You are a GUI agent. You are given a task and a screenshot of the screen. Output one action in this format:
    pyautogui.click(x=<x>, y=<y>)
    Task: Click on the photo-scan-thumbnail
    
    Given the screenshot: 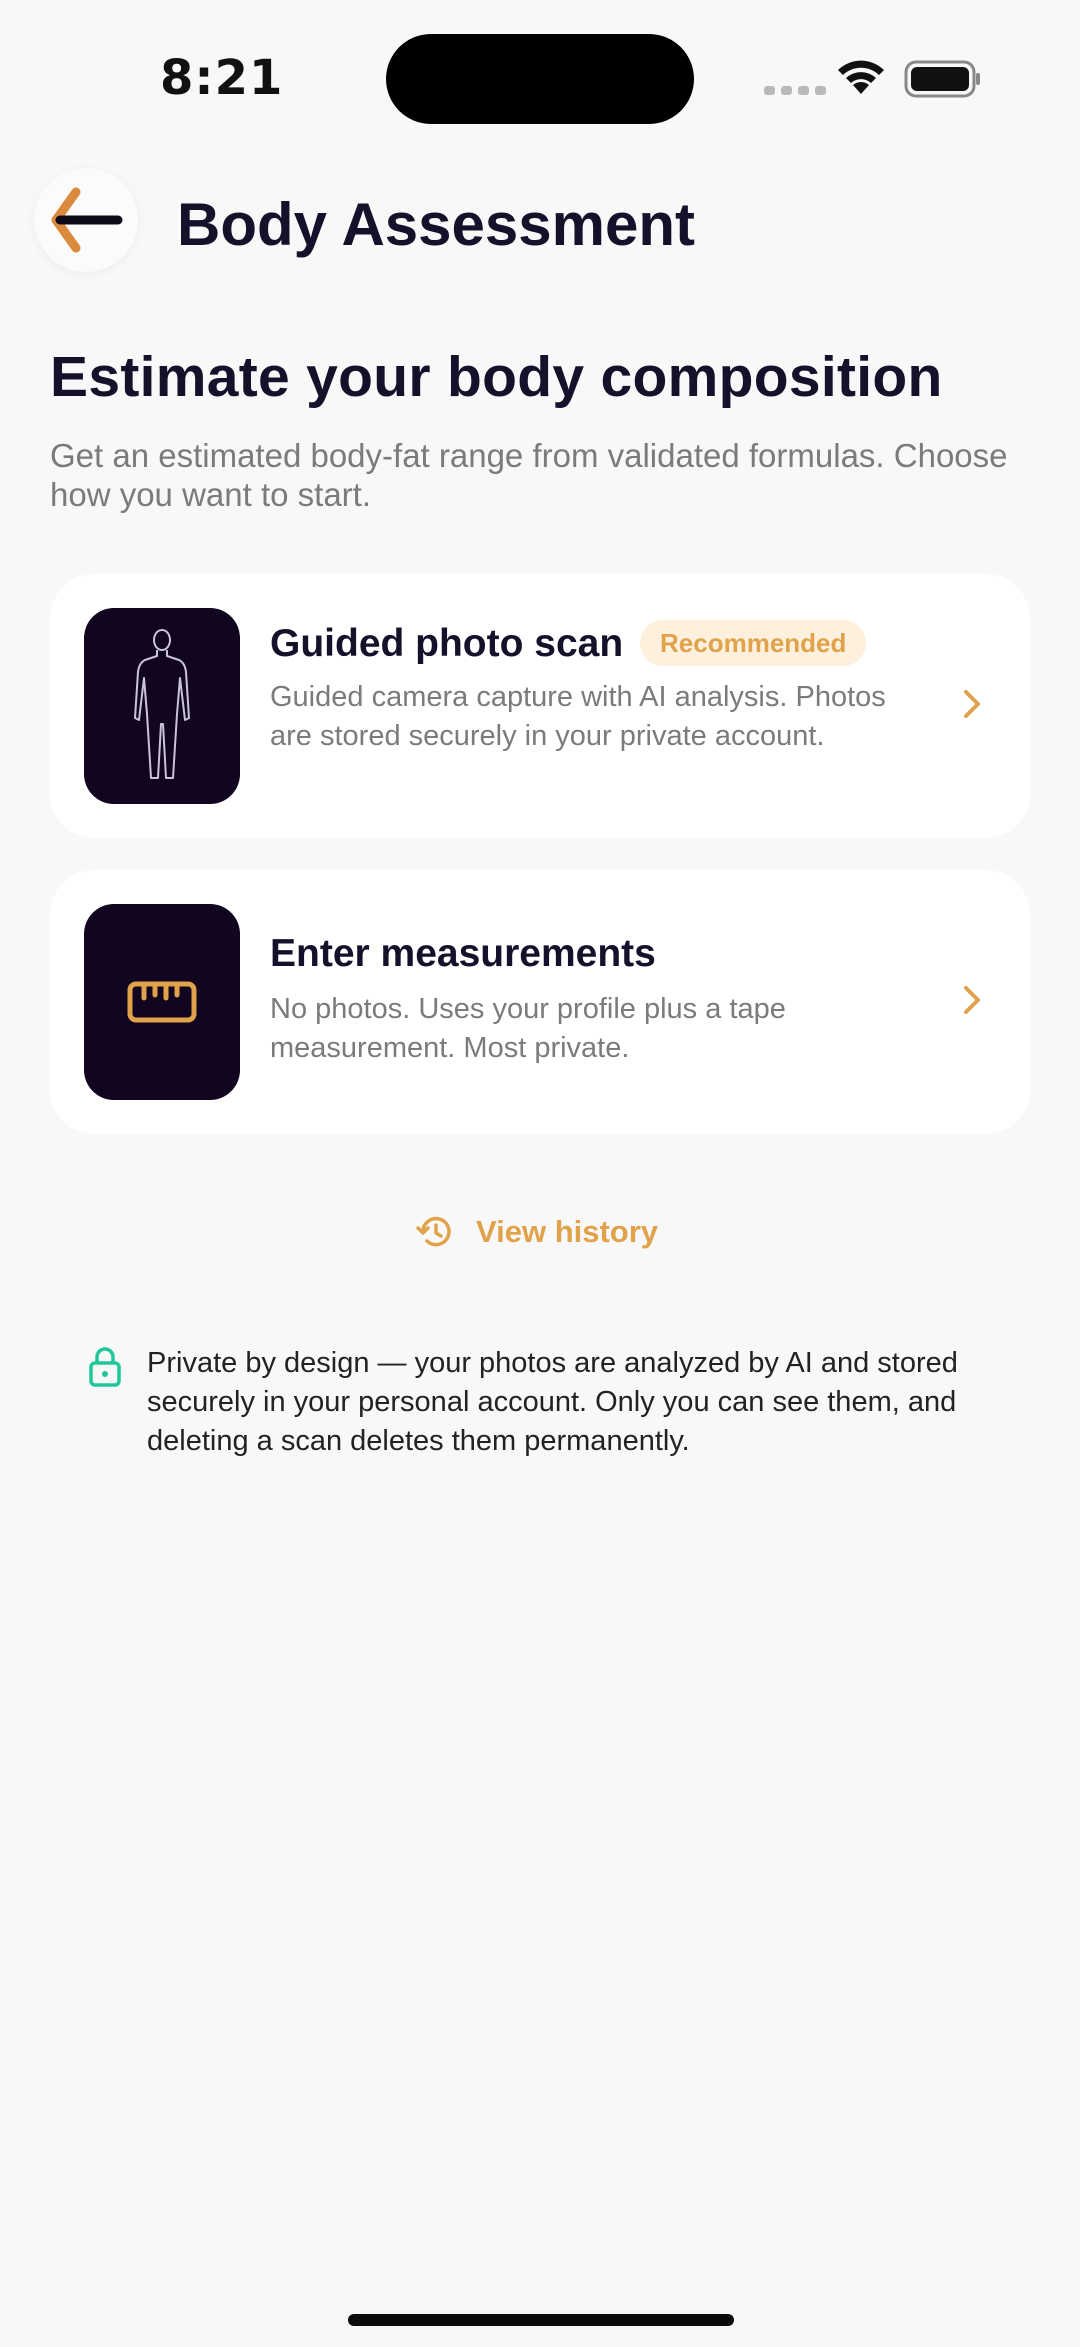 What is the action you would take?
    pyautogui.click(x=162, y=706)
    